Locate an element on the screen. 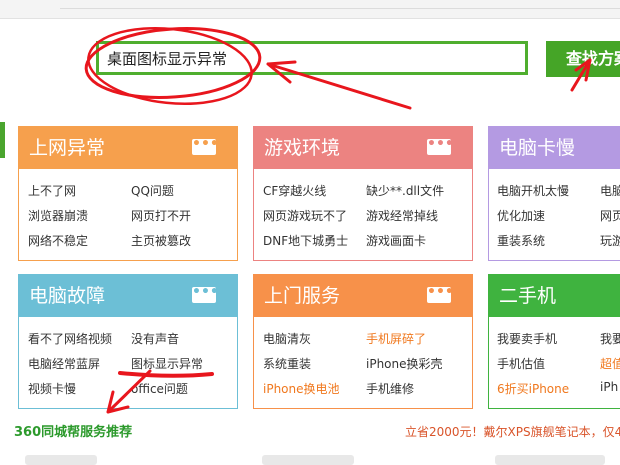  link: 没有声音 is located at coordinates (155, 338).